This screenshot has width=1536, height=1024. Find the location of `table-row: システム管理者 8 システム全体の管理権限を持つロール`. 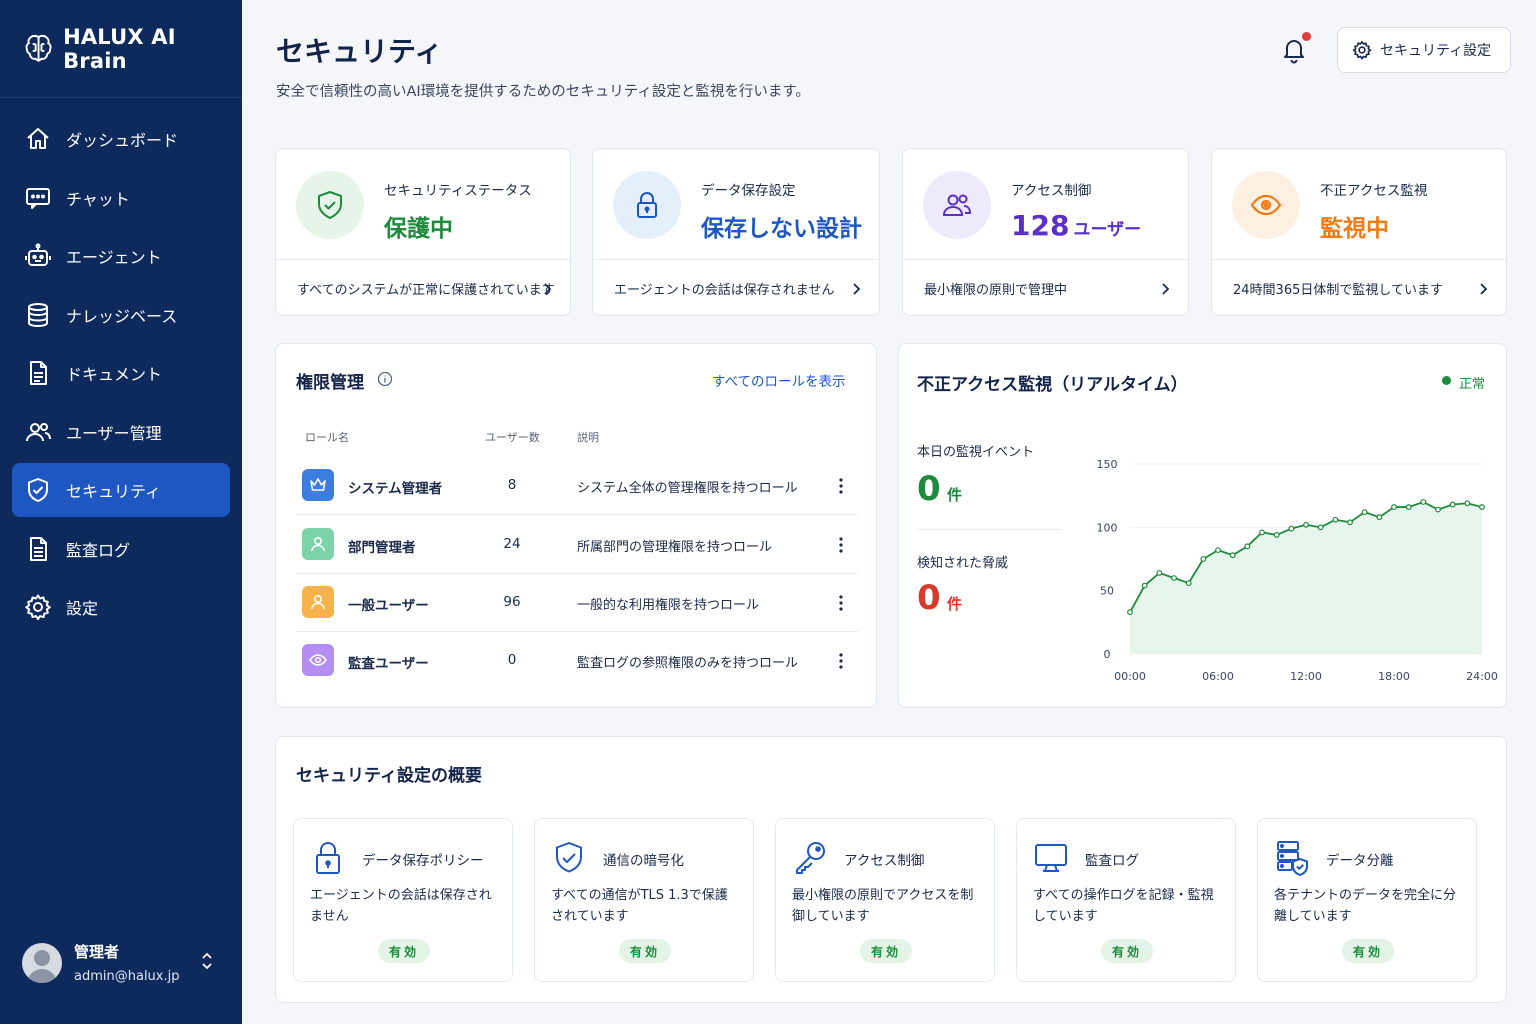

table-row: システム管理者 8 システム全体の管理権限を持つロール is located at coordinates (577, 486).